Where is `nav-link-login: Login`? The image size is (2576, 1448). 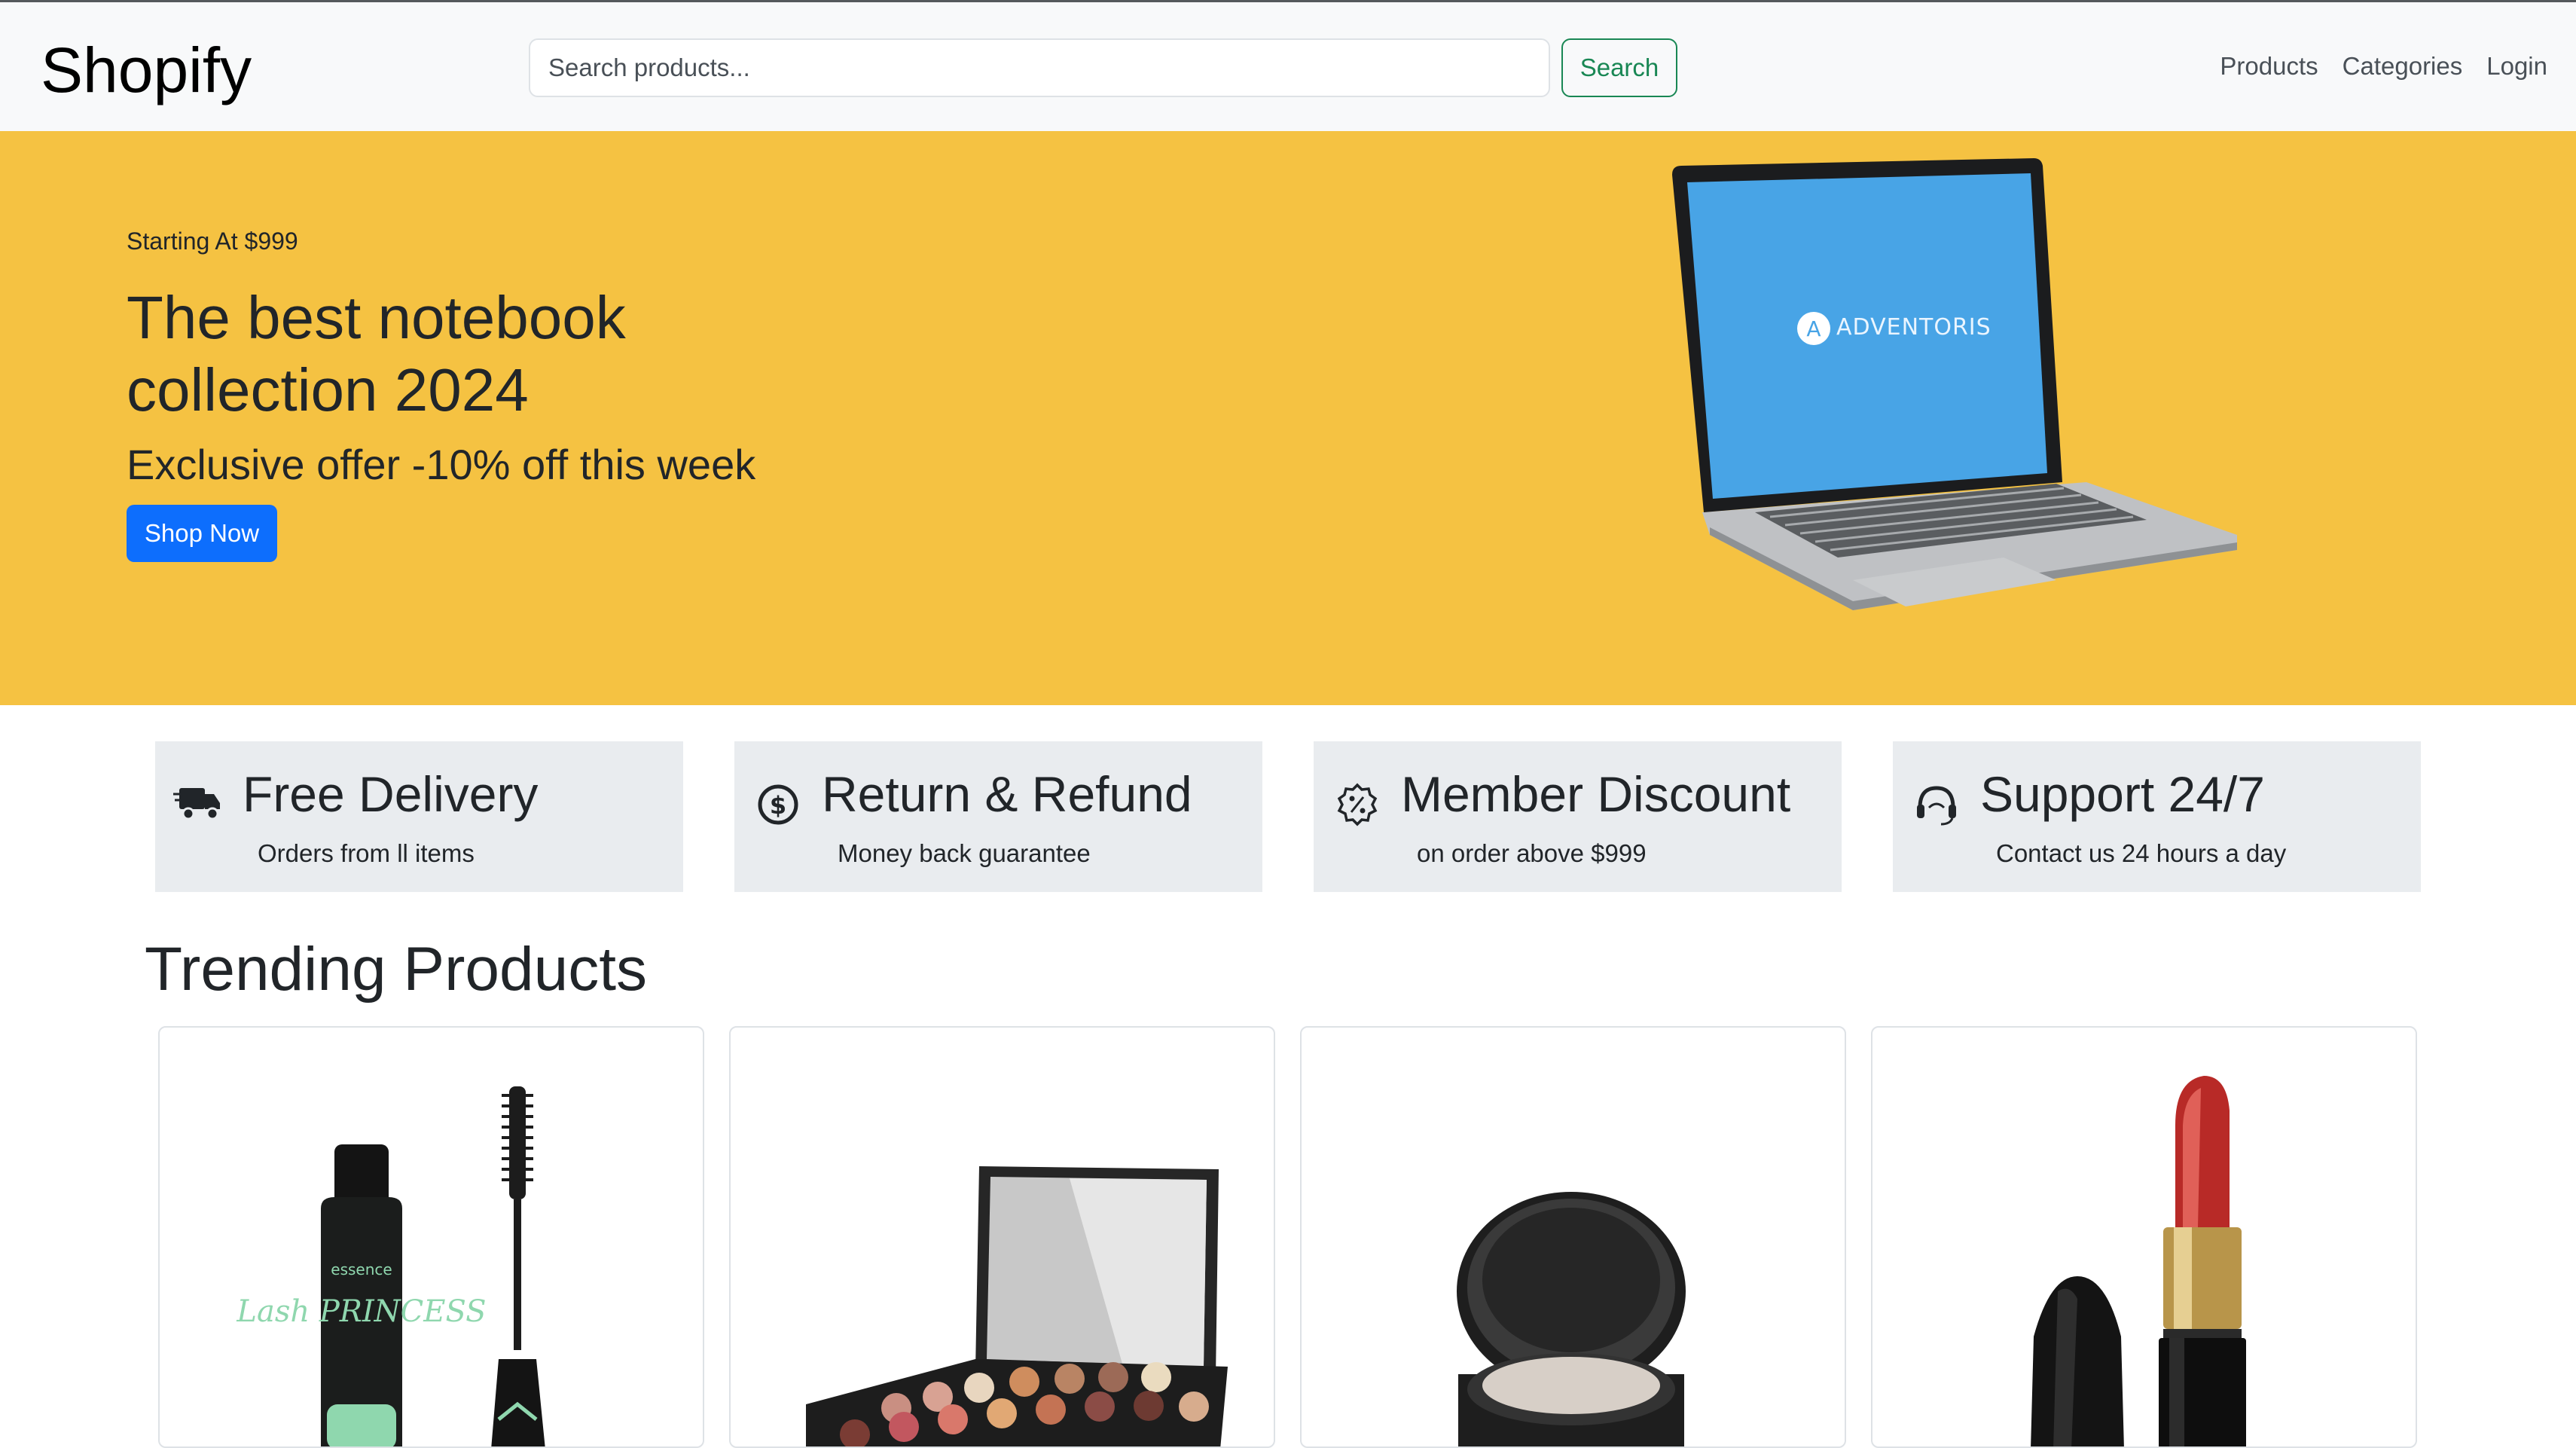
nav-link-login: Login is located at coordinates (2517, 66).